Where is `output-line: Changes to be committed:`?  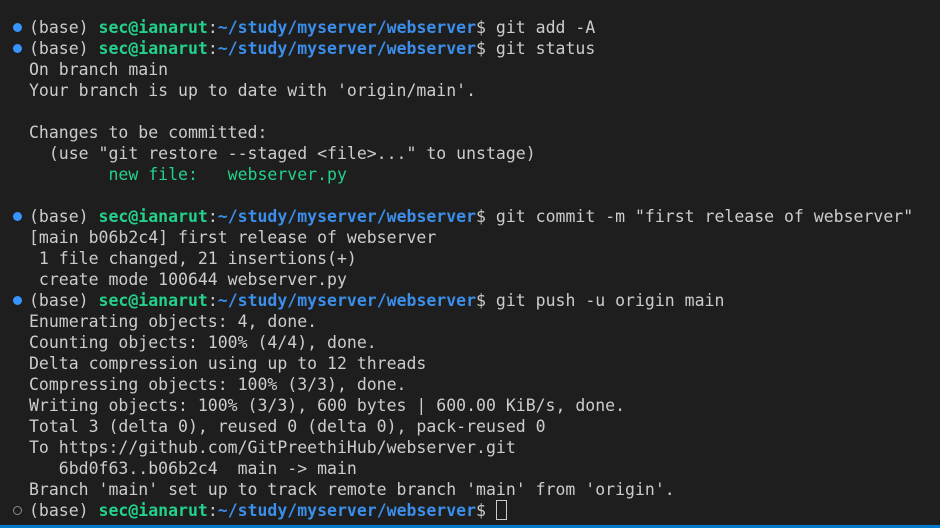
output-line: Changes to be committed: is located at coordinates (470, 132).